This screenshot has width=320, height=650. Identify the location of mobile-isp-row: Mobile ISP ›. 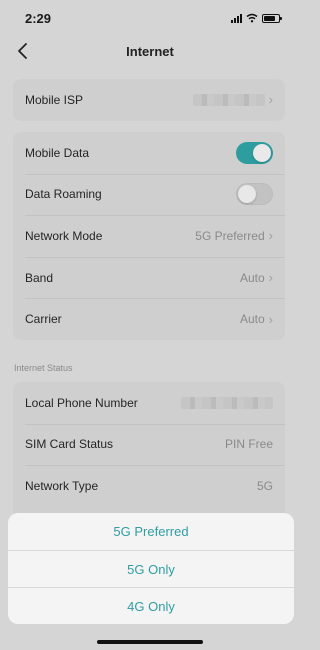
(149, 100).